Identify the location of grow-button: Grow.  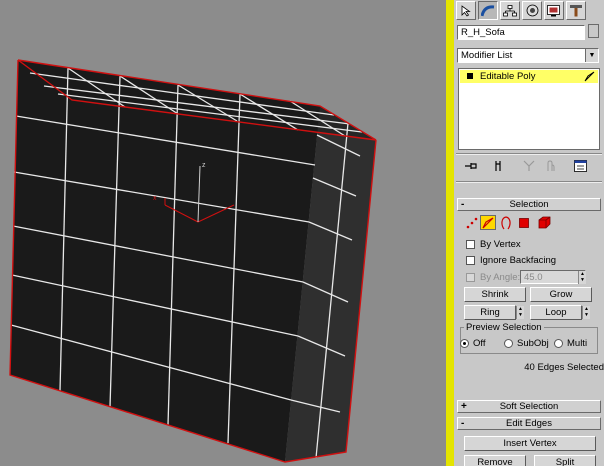
(561, 294).